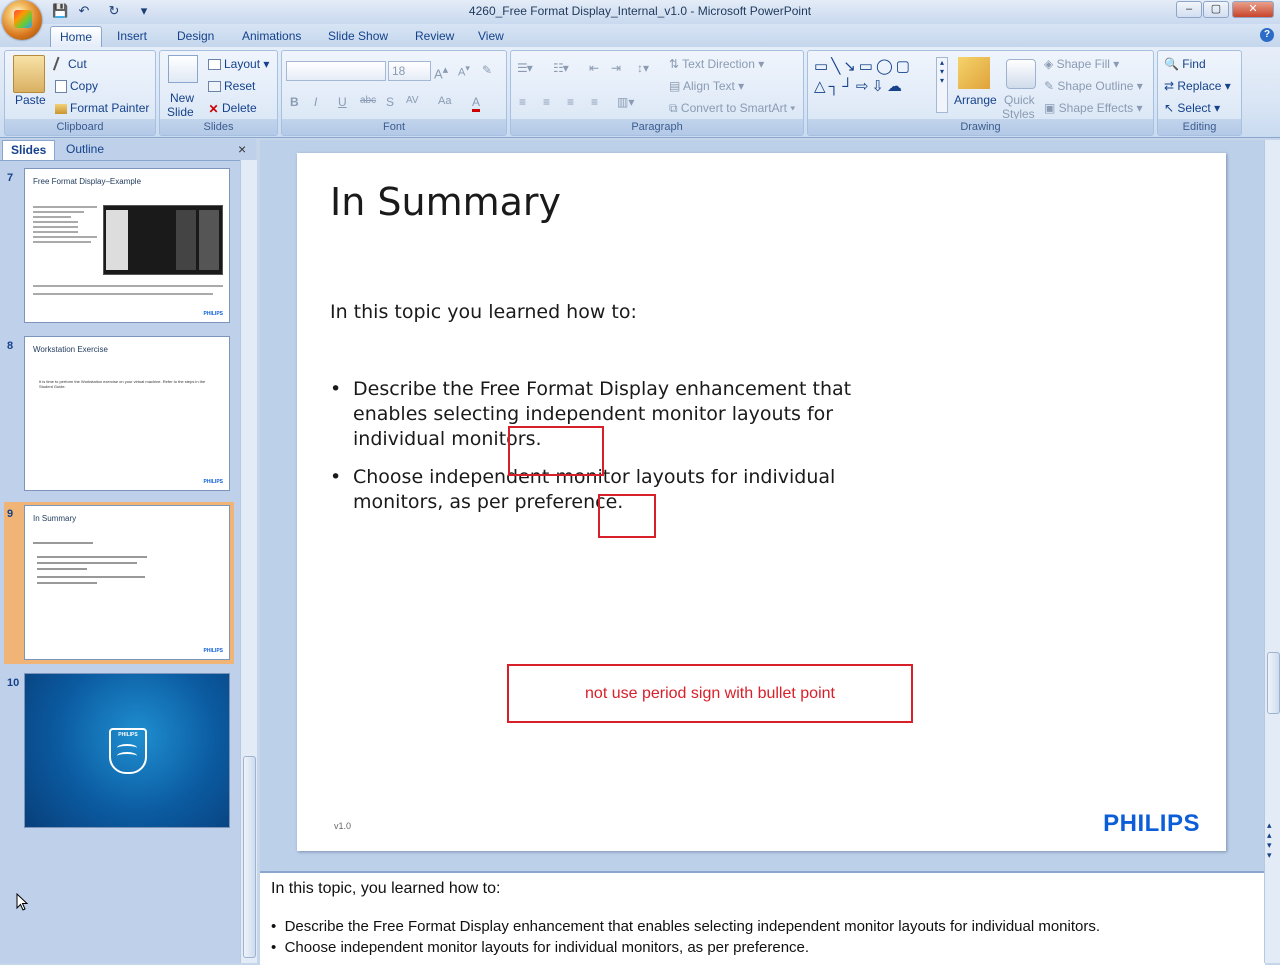  I want to click on tab-home: Home, so click(76, 36).